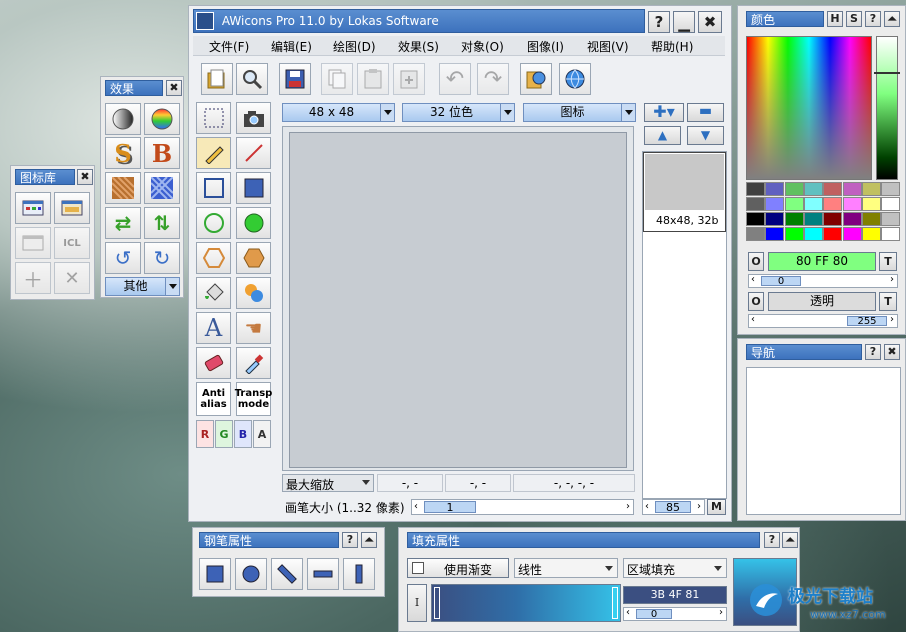 The image size is (906, 632). Describe the element at coordinates (229, 46) in the screenshot. I see `menu-file: 文件(F)` at that location.